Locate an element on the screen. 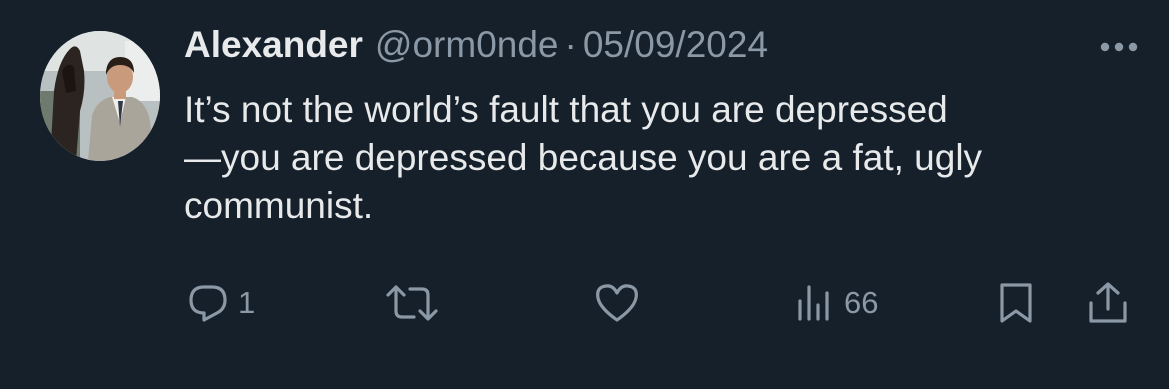 The image size is (1169, 389). like-button is located at coordinates (617, 303).